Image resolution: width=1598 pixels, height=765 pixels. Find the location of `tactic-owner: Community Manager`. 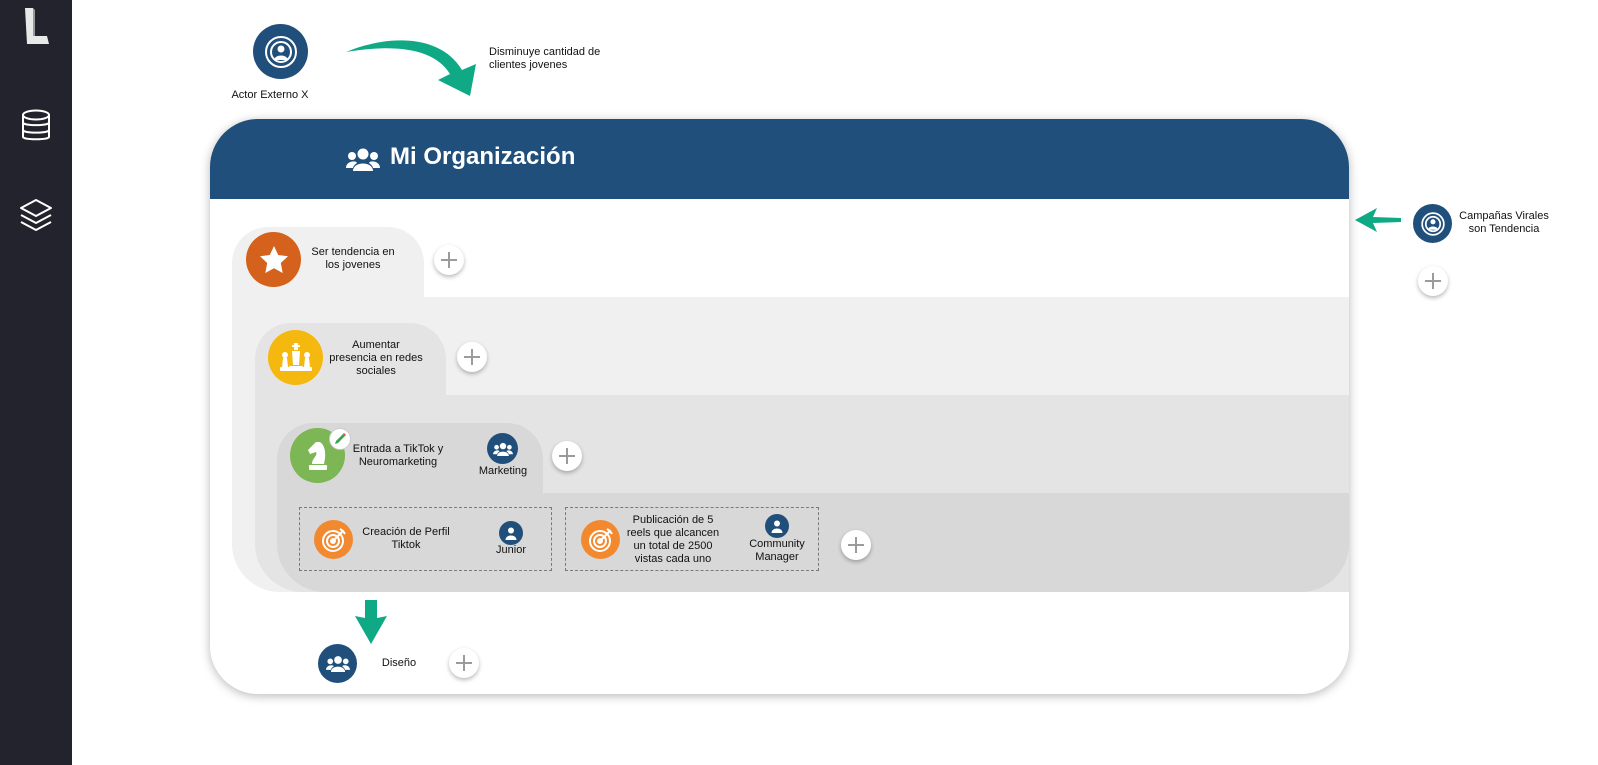

tactic-owner: Community Manager is located at coordinates (777, 550).